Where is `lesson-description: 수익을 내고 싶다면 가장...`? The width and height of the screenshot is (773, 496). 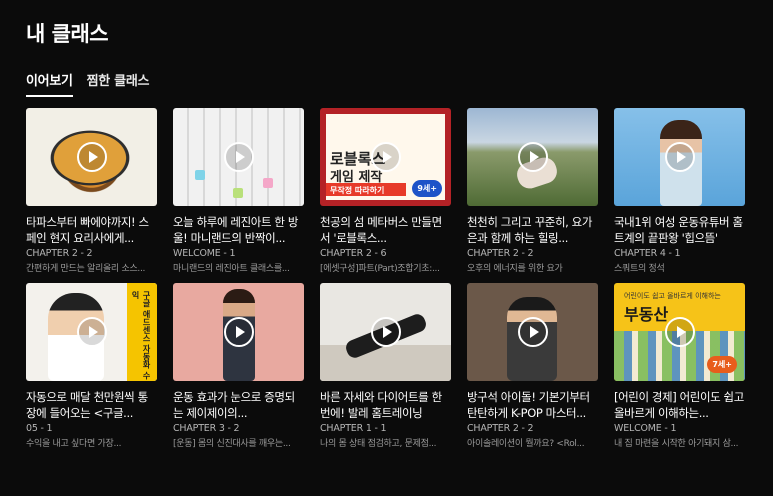
lesson-description: 수익을 내고 싶다면 가장... is located at coordinates (74, 444).